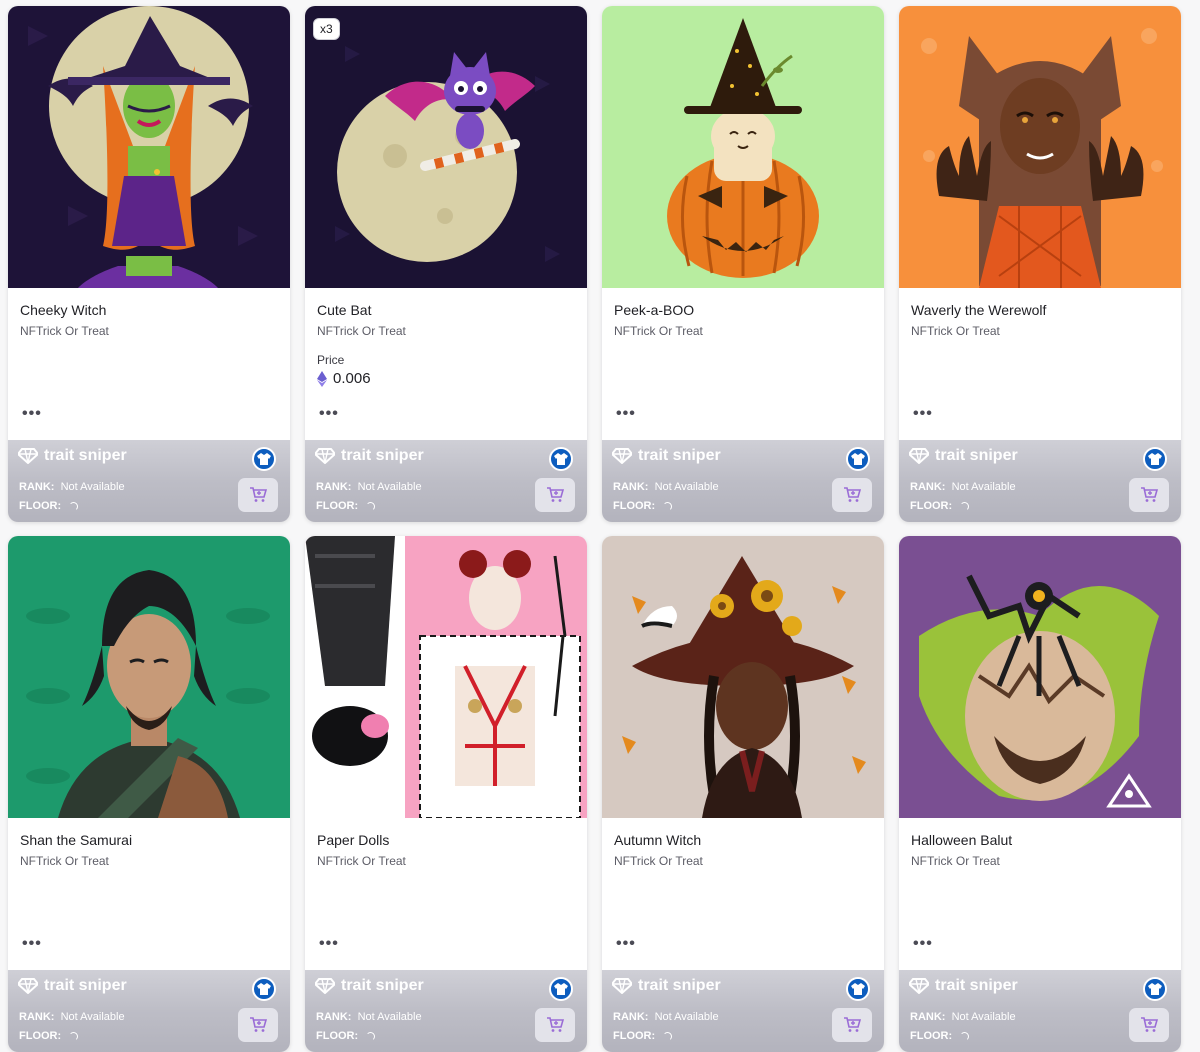 This screenshot has height=1052, width=1200. What do you see at coordinates (326, 29) in the screenshot?
I see `quantity-badge: x3` at bounding box center [326, 29].